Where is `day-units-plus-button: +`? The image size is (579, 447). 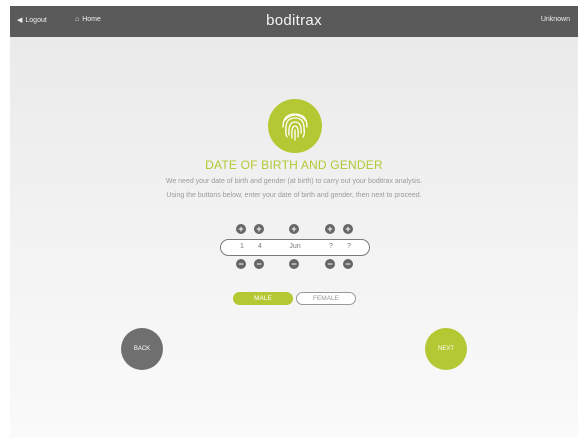 day-units-plus-button: + is located at coordinates (259, 229).